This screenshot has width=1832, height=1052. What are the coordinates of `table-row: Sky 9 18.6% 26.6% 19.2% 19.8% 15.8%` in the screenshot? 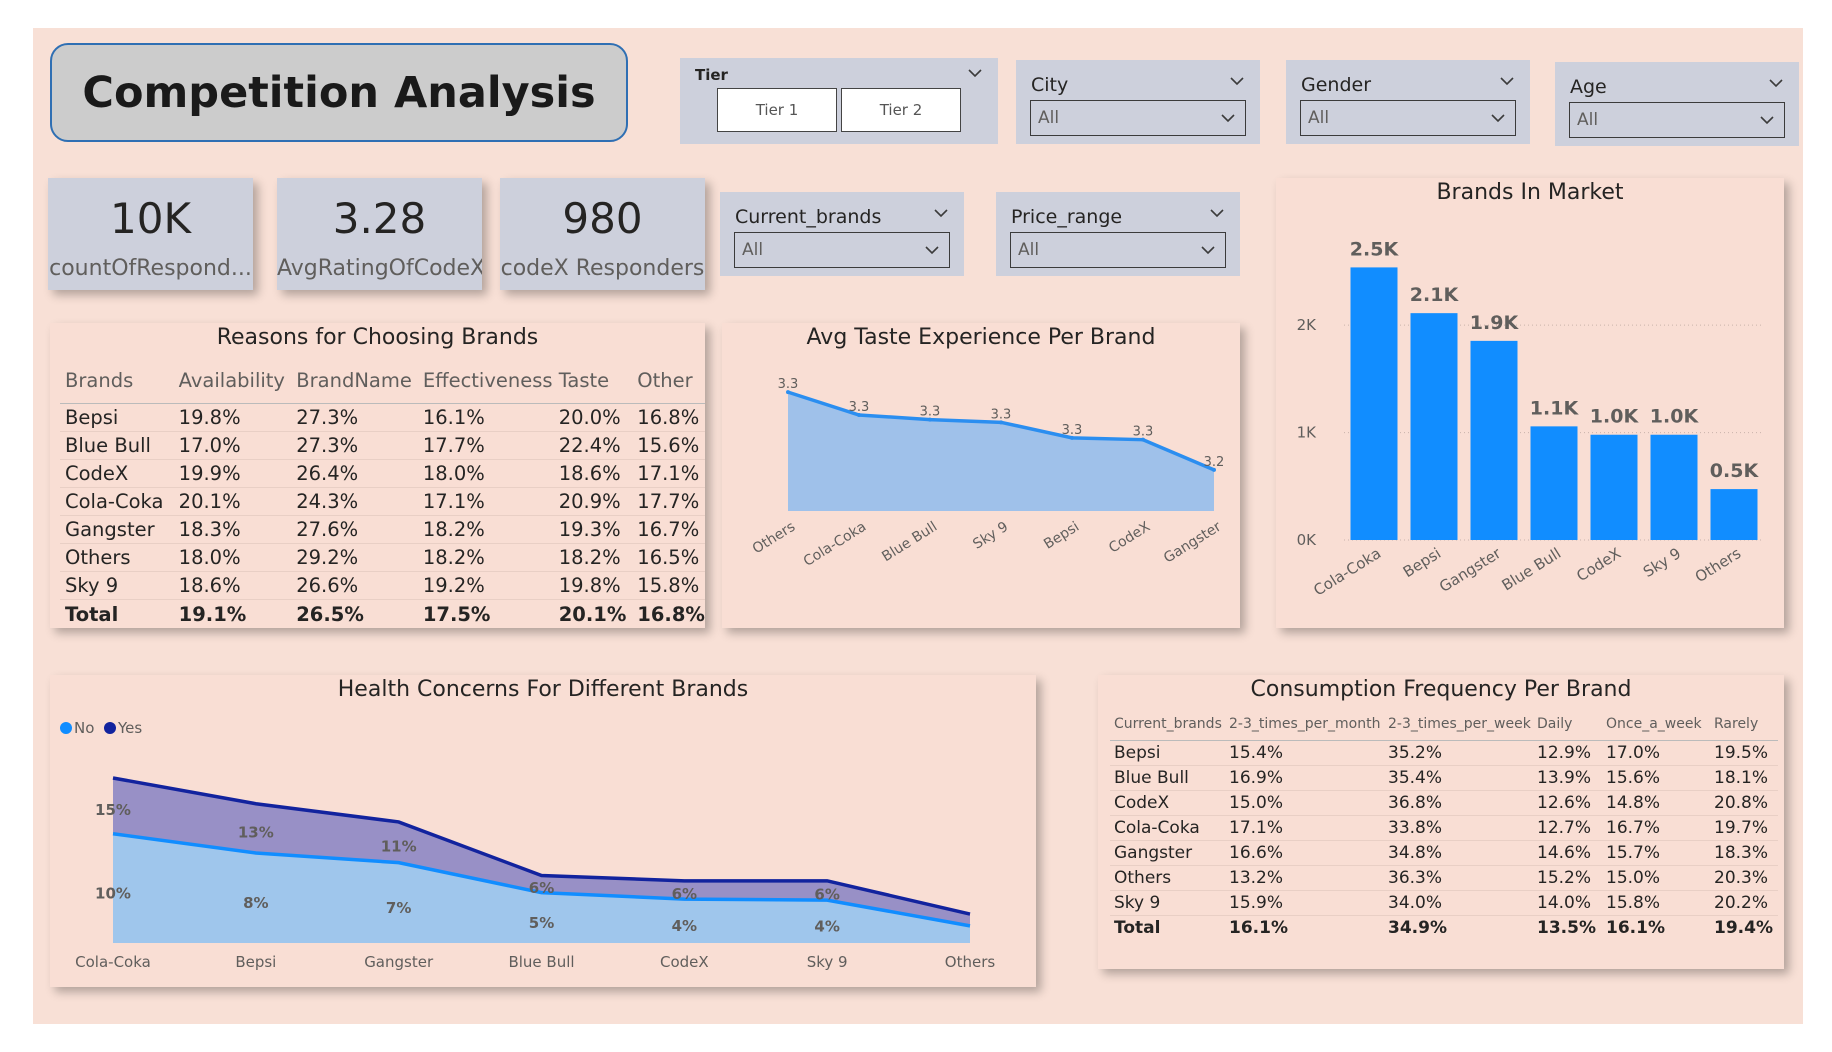 It's located at (382, 585).